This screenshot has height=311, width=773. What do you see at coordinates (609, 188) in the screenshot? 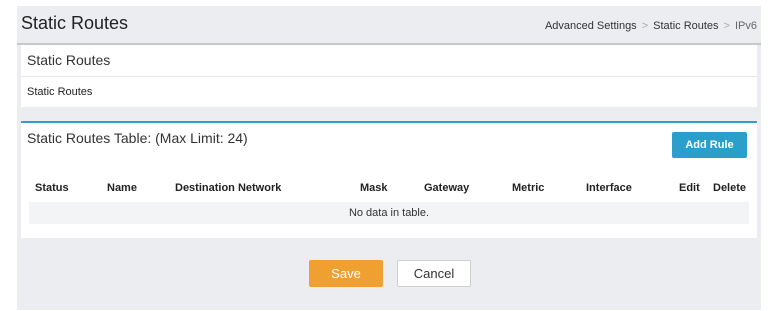
I see `column-header-interface: Interface` at bounding box center [609, 188].